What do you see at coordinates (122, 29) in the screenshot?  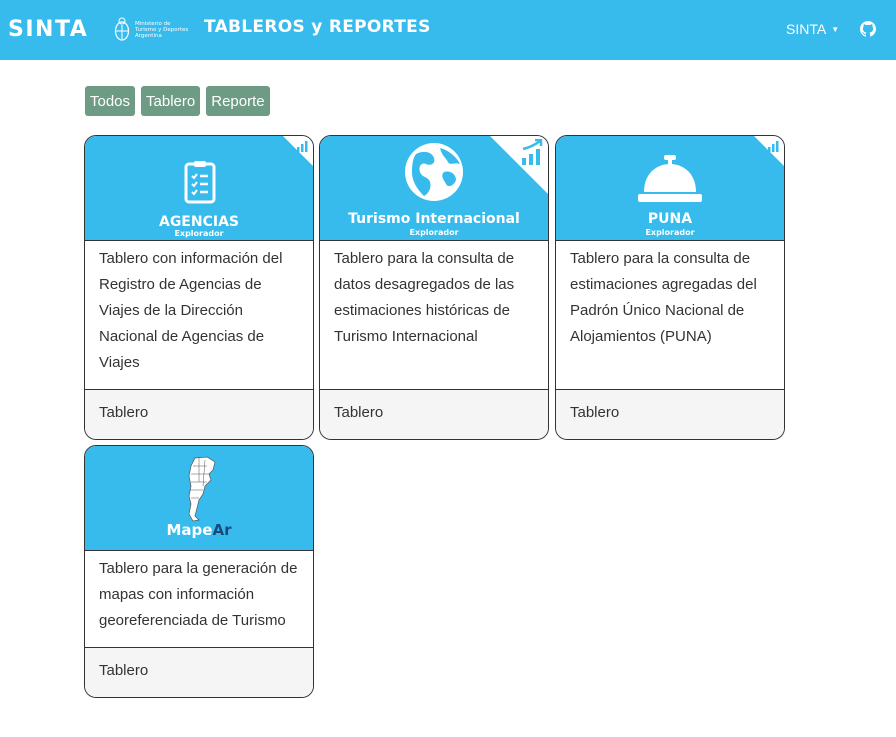 I see `coat-of-arms-icon` at bounding box center [122, 29].